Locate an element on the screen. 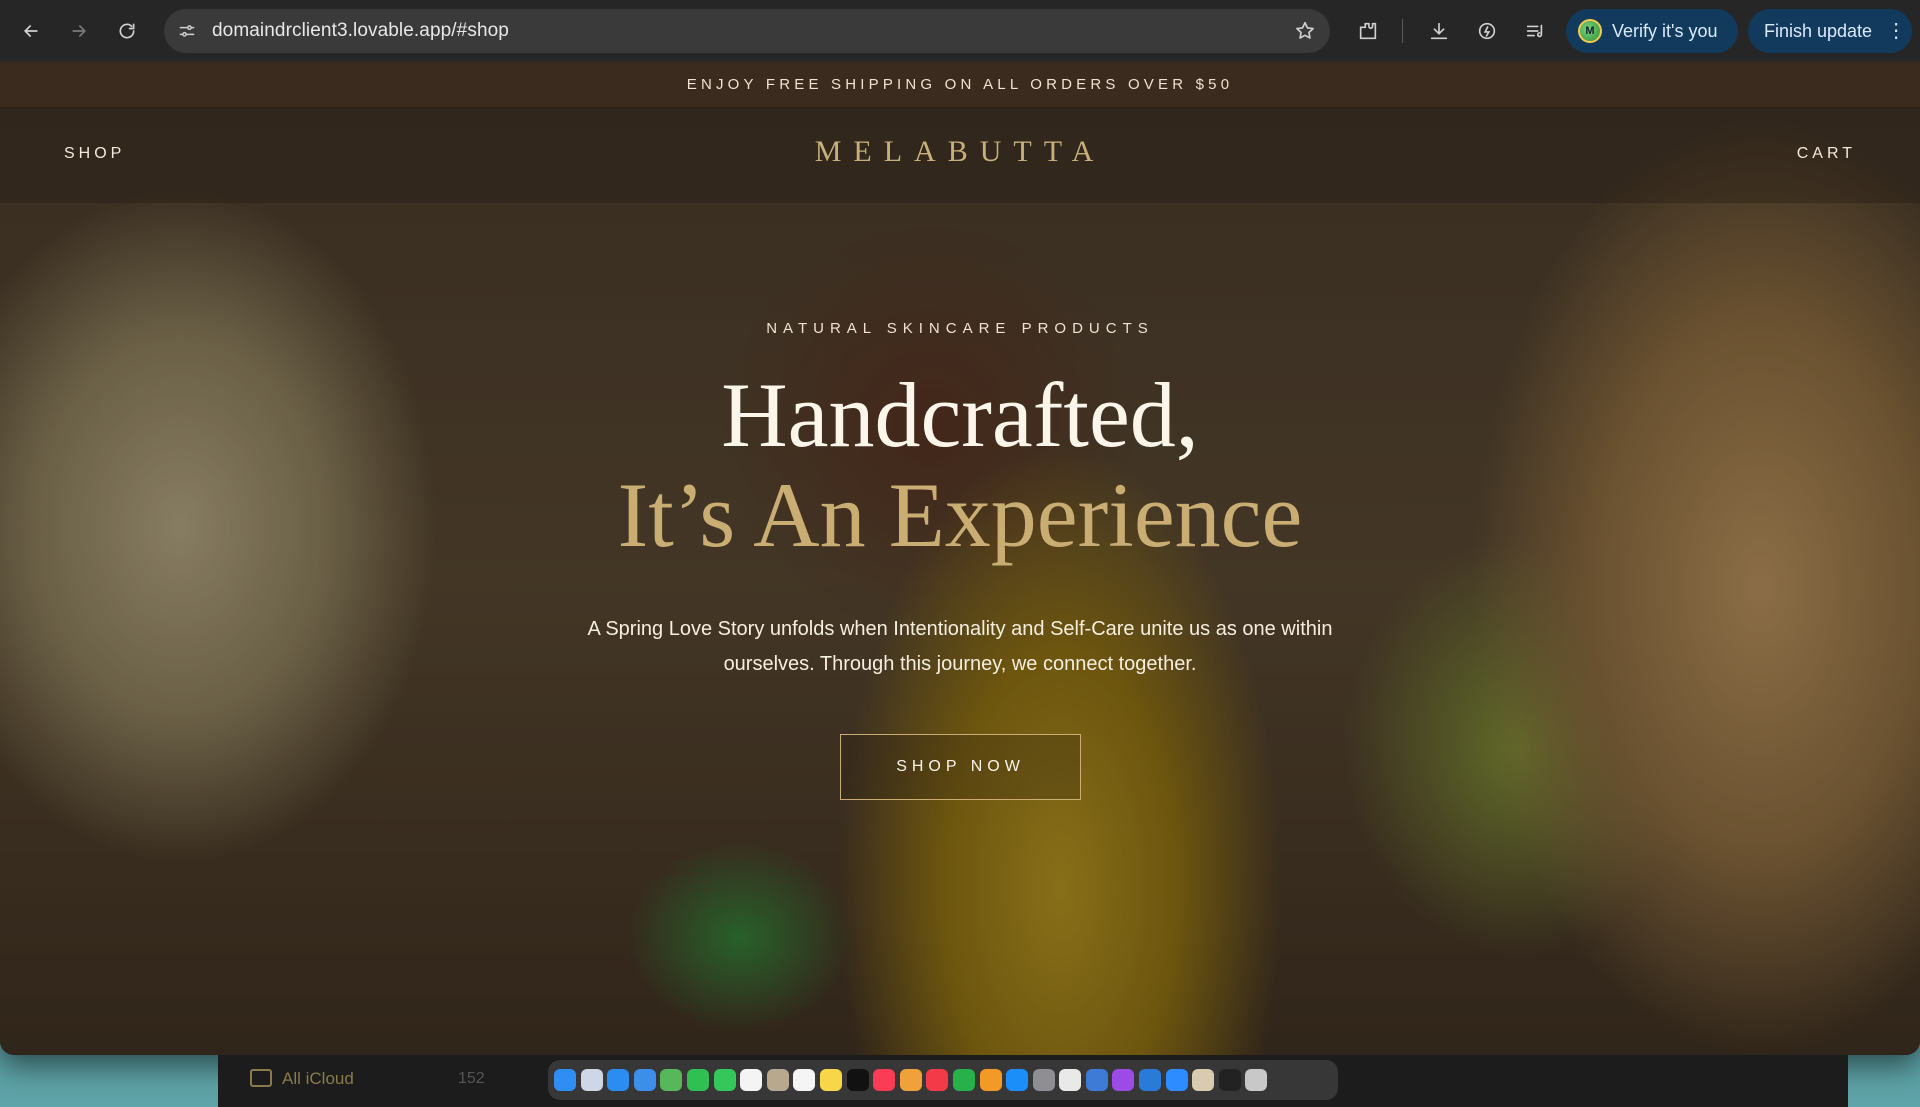 This screenshot has height=1107, width=1920. dock-app-photos-icon is located at coordinates (910, 1080).